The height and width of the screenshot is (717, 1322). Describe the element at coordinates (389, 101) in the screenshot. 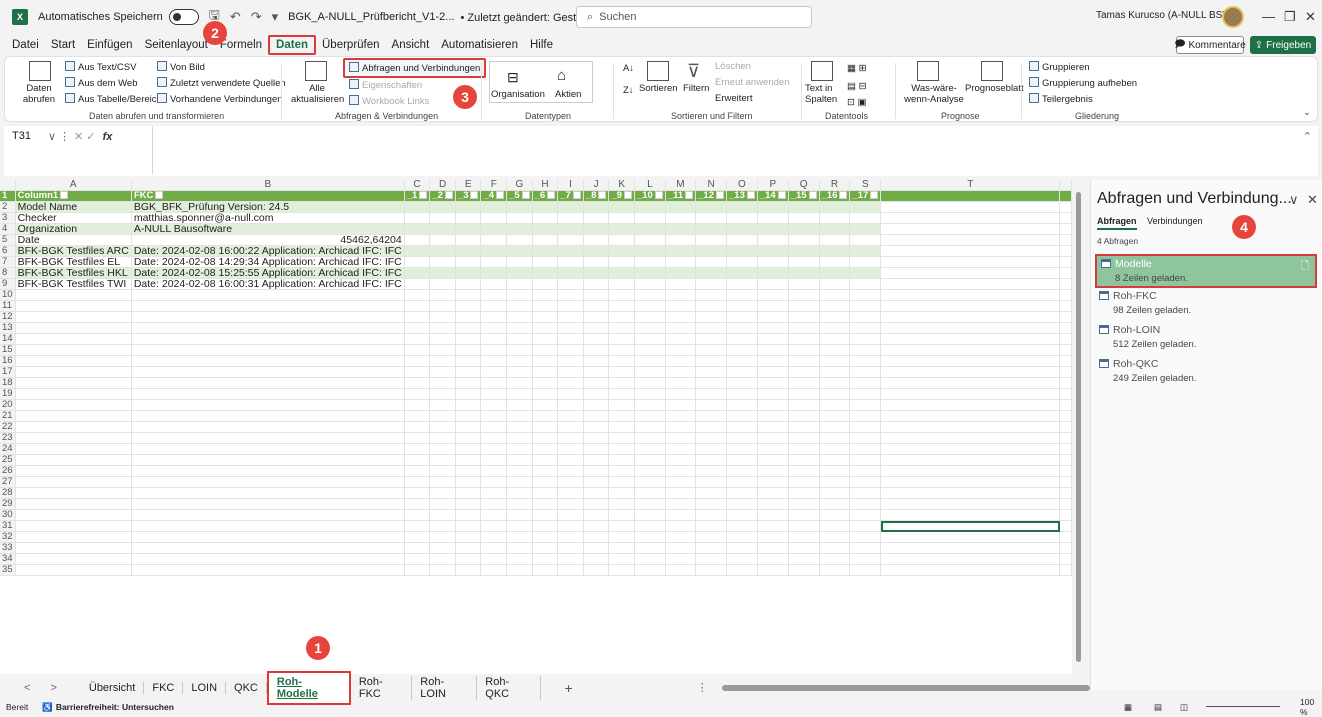

I see `workbook-links-button: Workbook Links` at that location.